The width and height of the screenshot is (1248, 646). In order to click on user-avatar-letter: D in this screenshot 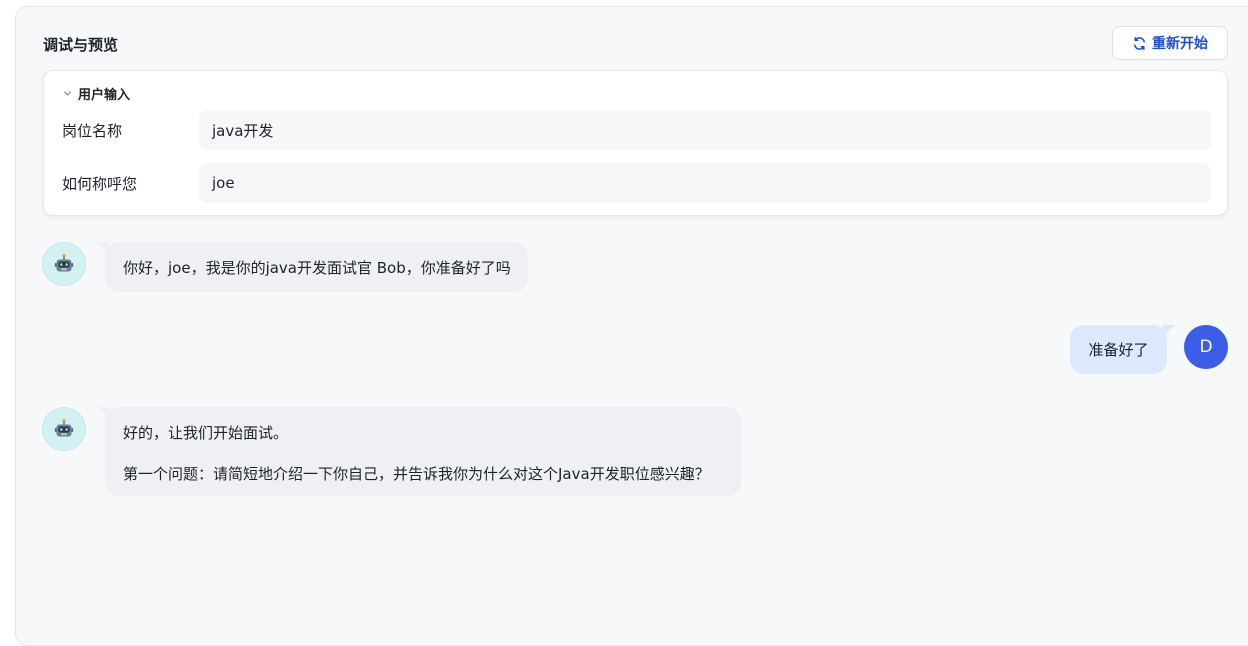, I will do `click(1206, 347)`.